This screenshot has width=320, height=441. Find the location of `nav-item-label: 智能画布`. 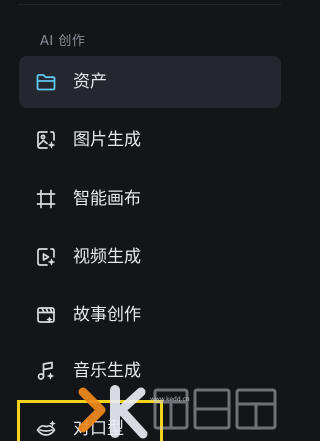

nav-item-label: 智能画布 is located at coordinates (107, 198).